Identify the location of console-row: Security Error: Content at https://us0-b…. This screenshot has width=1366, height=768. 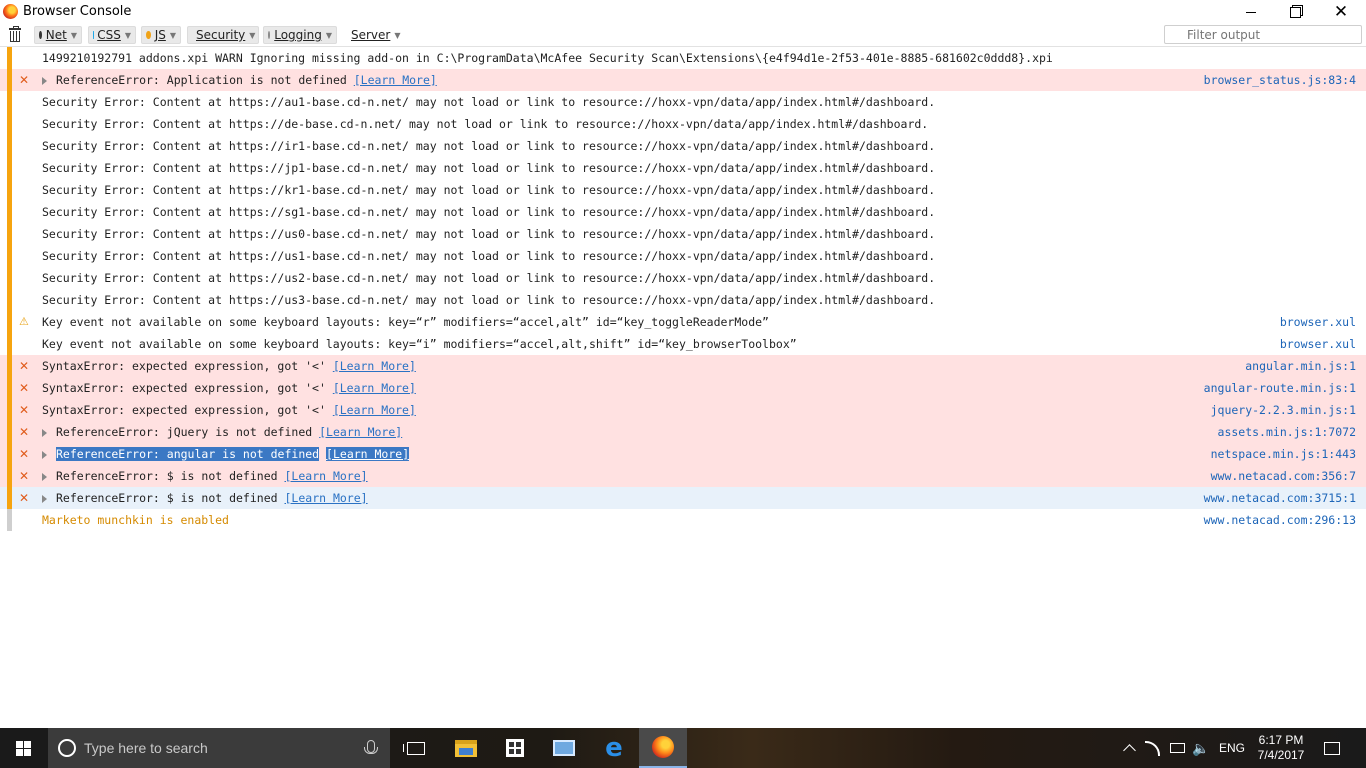
(683, 234).